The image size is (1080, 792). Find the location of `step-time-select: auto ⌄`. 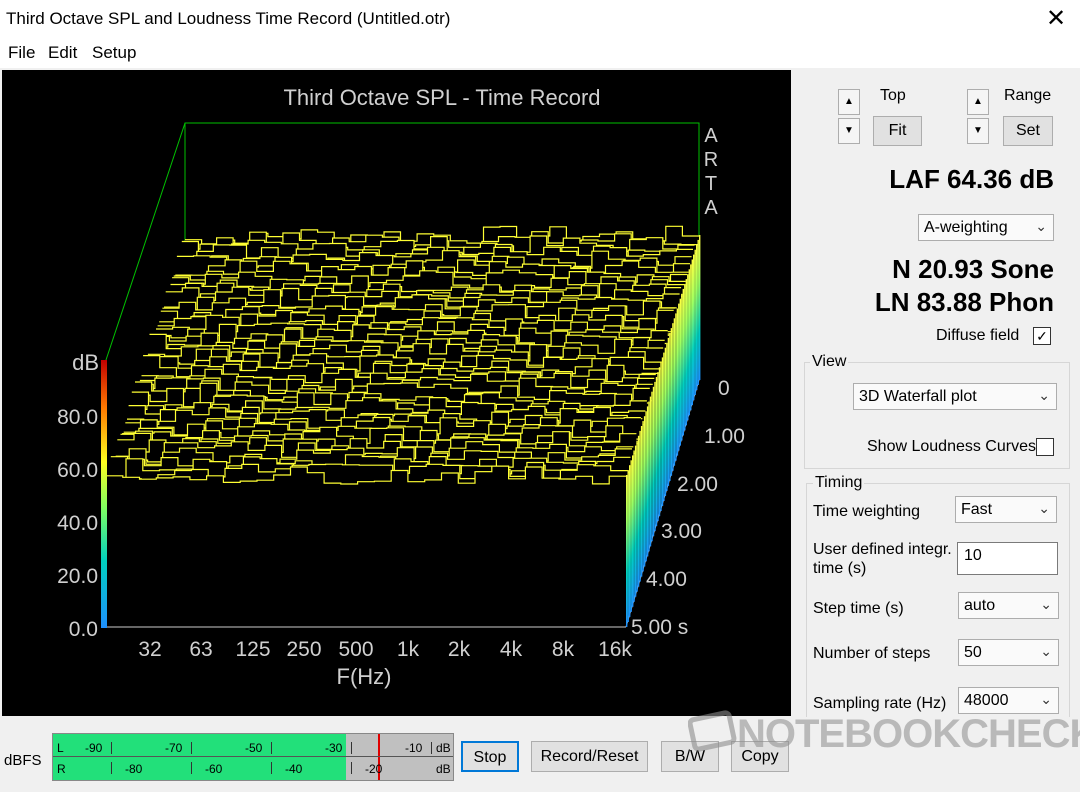

step-time-select: auto ⌄ is located at coordinates (1008, 605).